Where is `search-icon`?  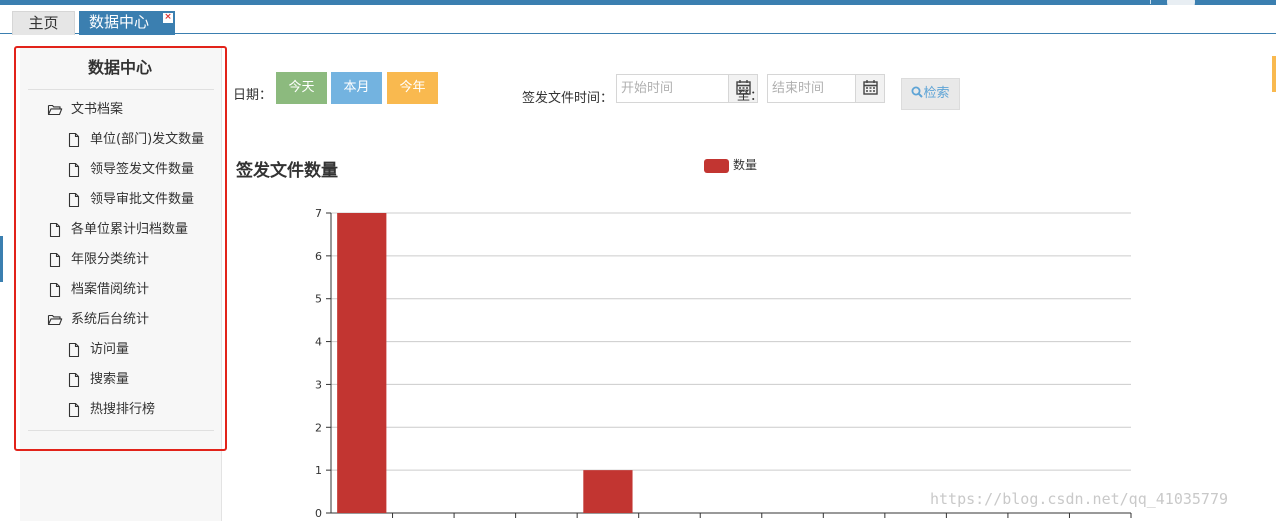 search-icon is located at coordinates (917, 92).